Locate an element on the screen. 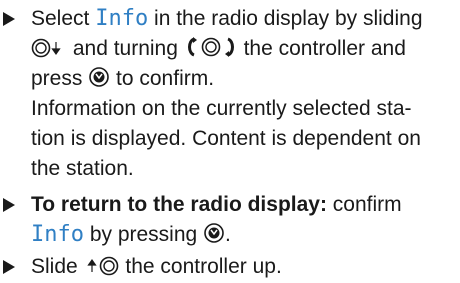 Image resolution: width=460 pixels, height=283 pixels. step-3-line-1: Slide the controller up. is located at coordinates (156, 266).